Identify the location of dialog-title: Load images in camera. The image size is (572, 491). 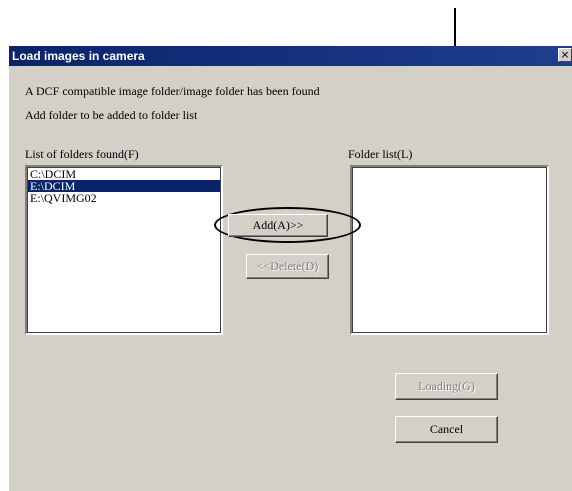
(78, 56).